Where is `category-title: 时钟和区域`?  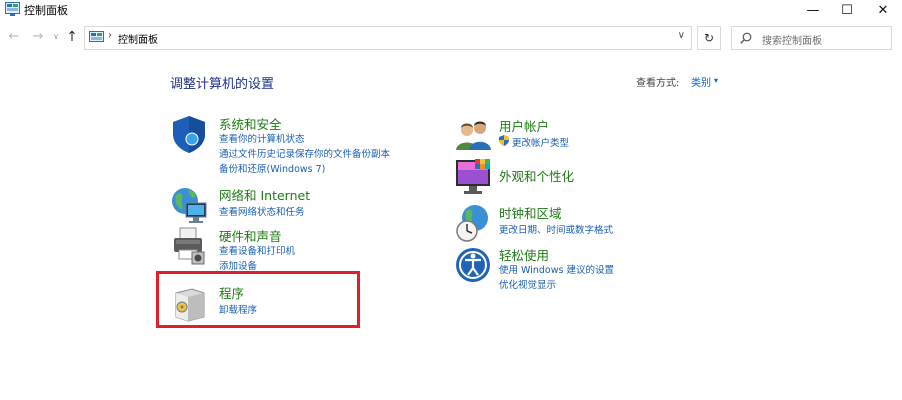 category-title: 时钟和区域 is located at coordinates (530, 212).